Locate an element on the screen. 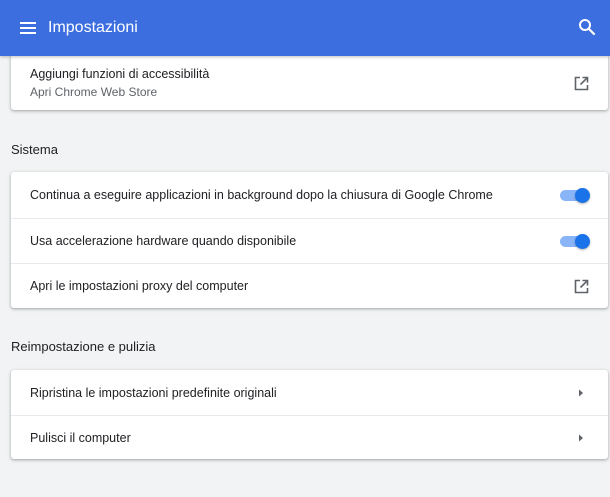 The width and height of the screenshot is (610, 497). proxy-settings-row: Apri le impostazioni proxy del computer is located at coordinates (309, 285).